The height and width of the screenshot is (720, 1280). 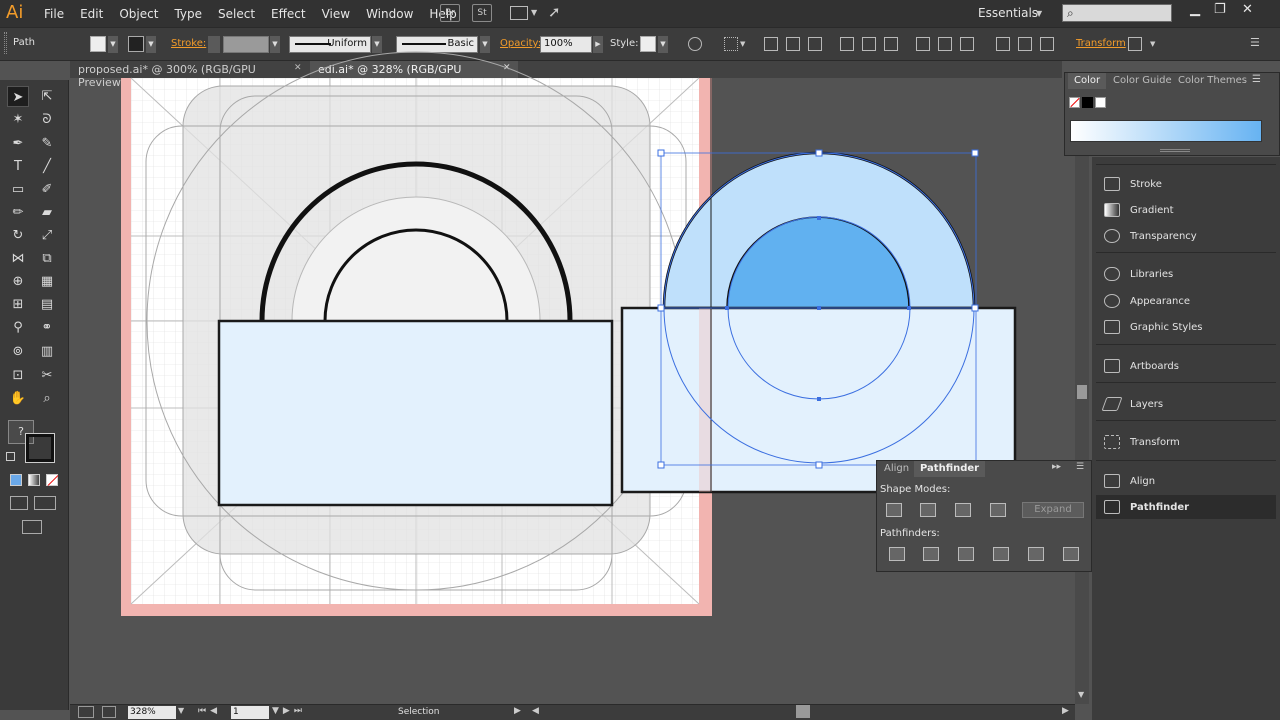 I want to click on appearance-icon, so click(x=1112, y=301).